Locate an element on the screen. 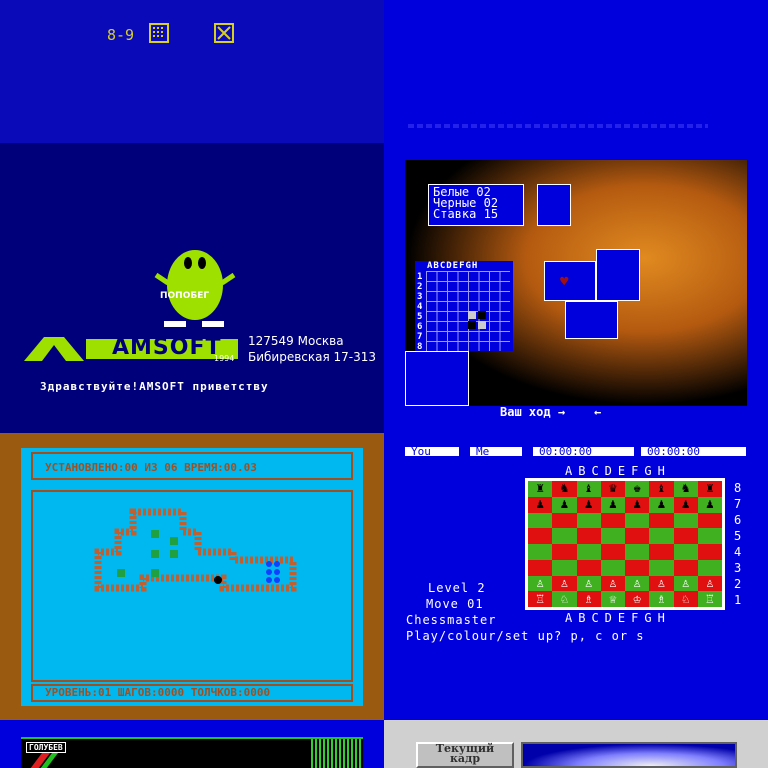  chess-piece: ♚ is located at coordinates (637, 488).